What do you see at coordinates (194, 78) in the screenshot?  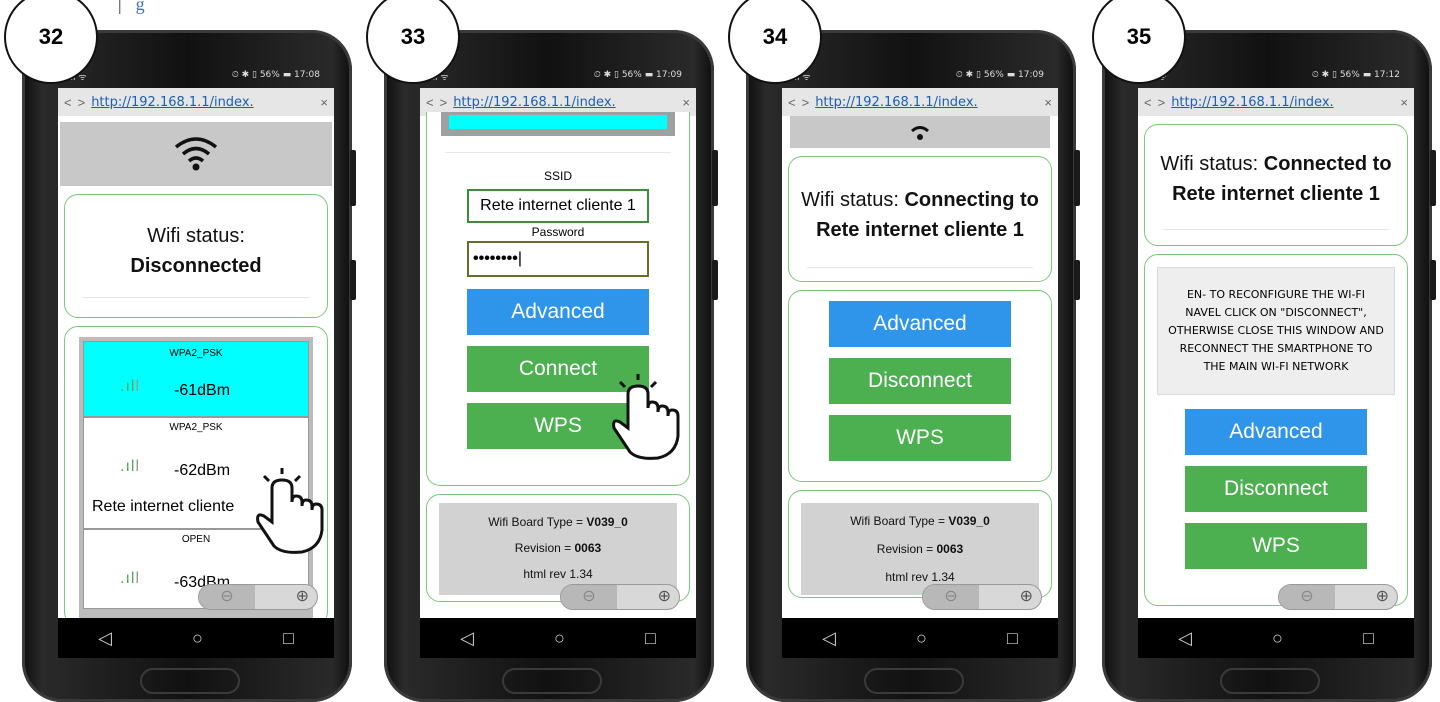 I see `status-bar: ıll ᯤ ⏲ ✱ ▯ 56% ▬ 17:08` at bounding box center [194, 78].